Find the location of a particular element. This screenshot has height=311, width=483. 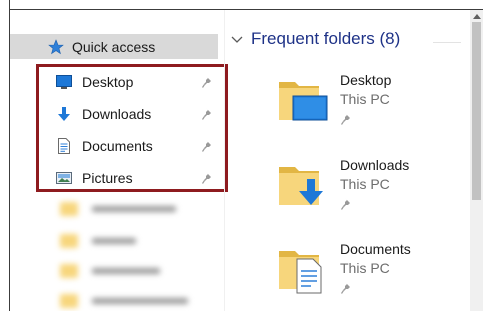

folder-name: Downloads is located at coordinates (375, 165).